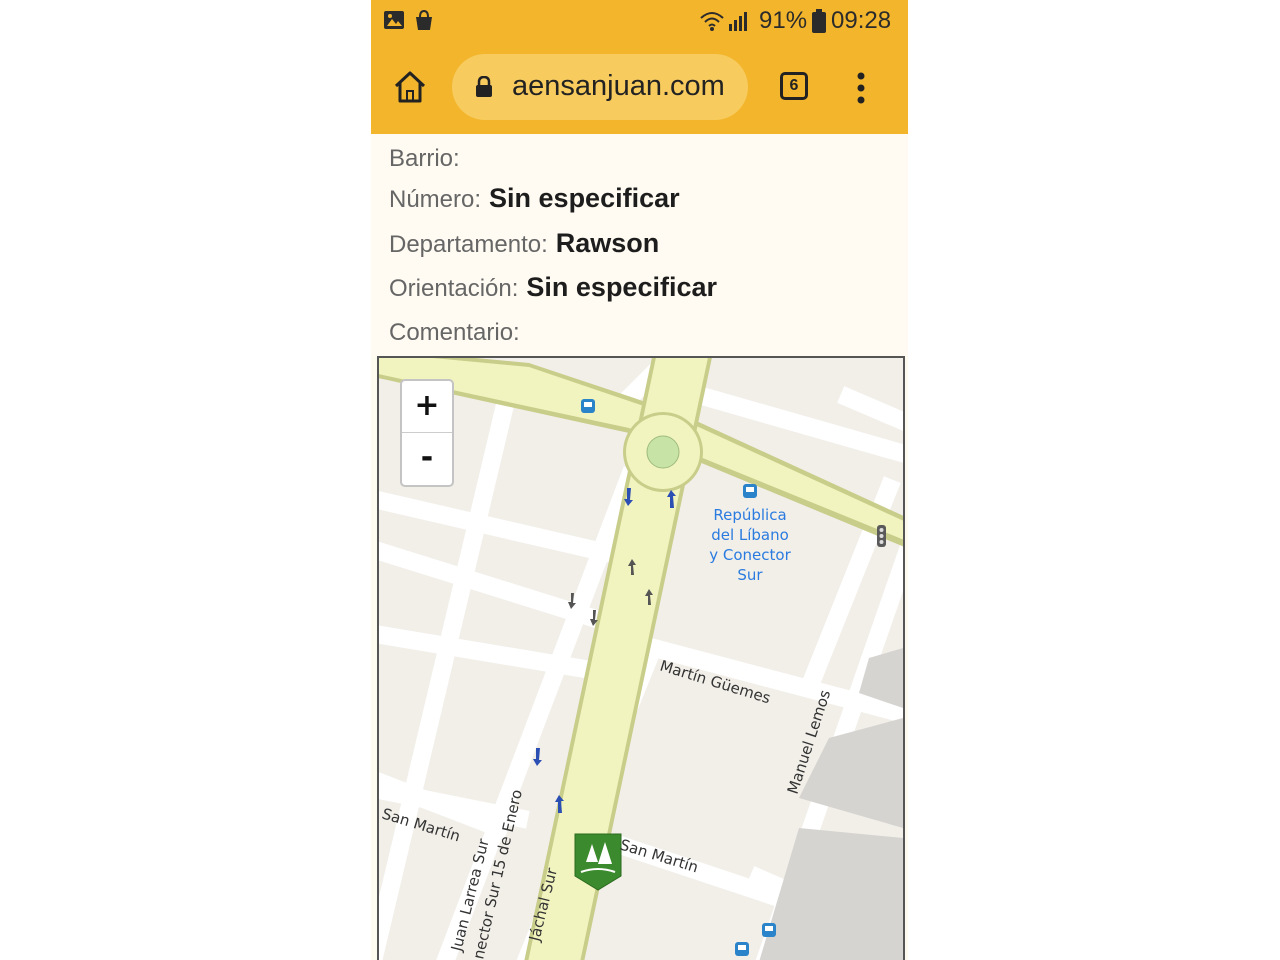 The image size is (1280, 960). What do you see at coordinates (749, 515) in the screenshot?
I see `poi-label-line: República` at bounding box center [749, 515].